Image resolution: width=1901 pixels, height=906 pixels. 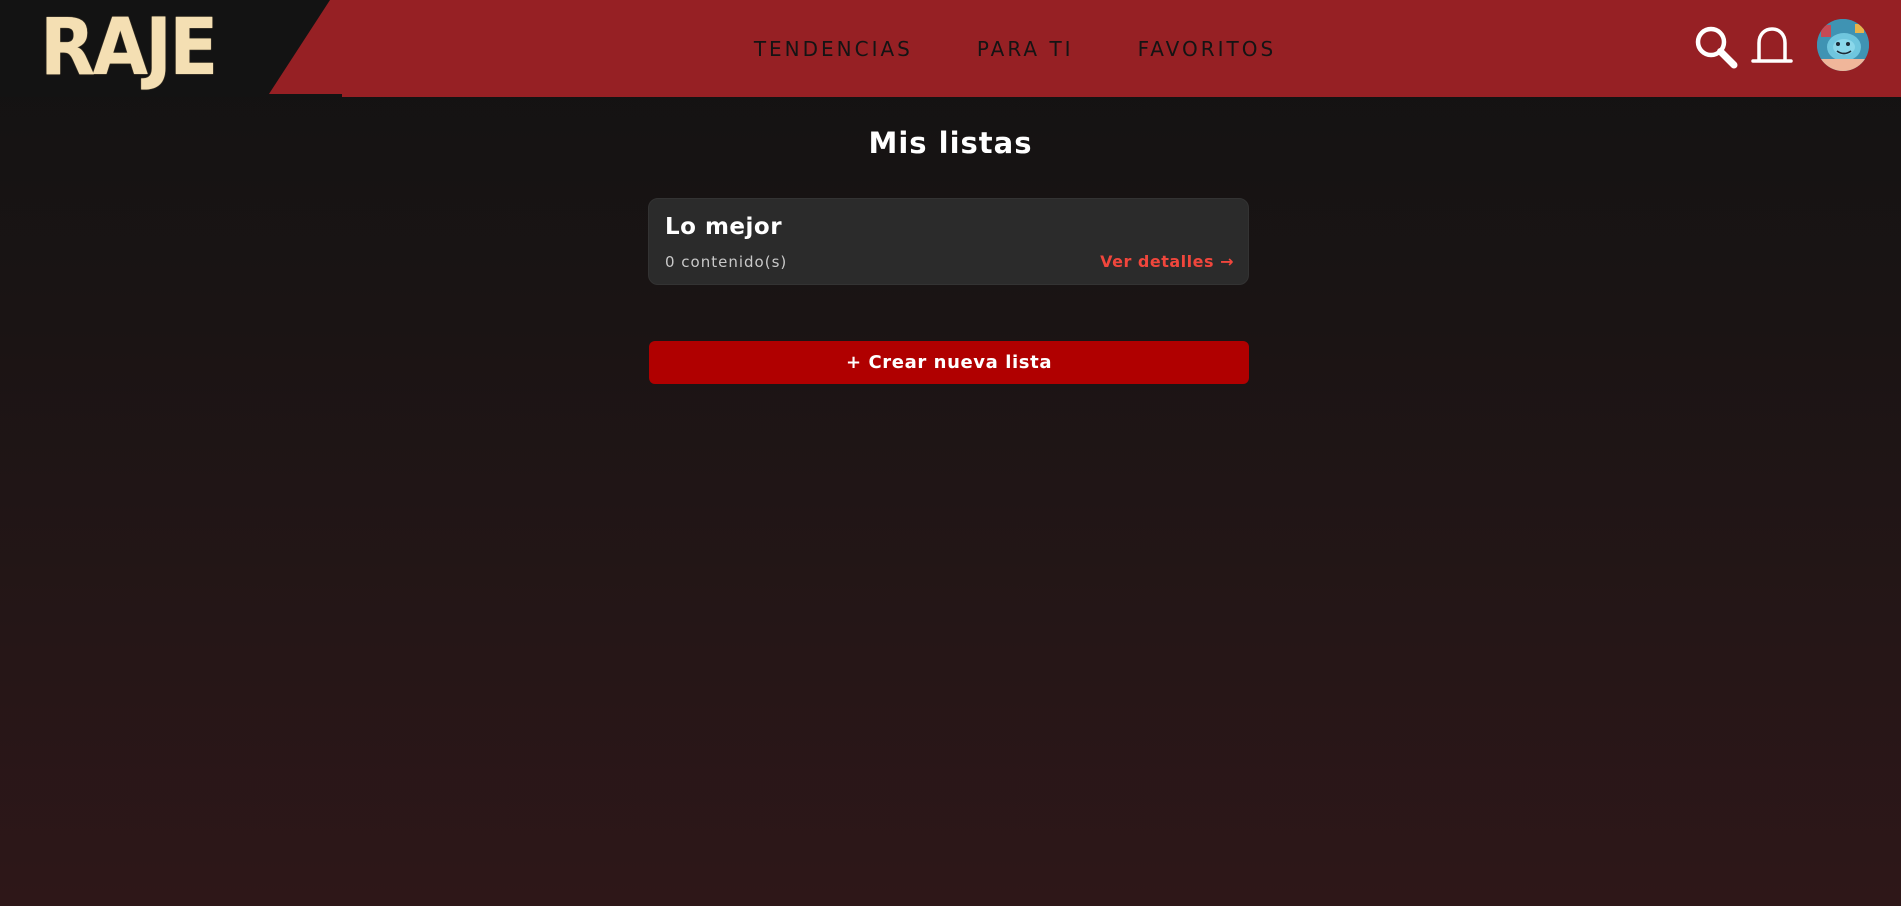 I want to click on top-header: RAJE TENDENCIAS PARA TI FAVORITOS, so click(x=950, y=48).